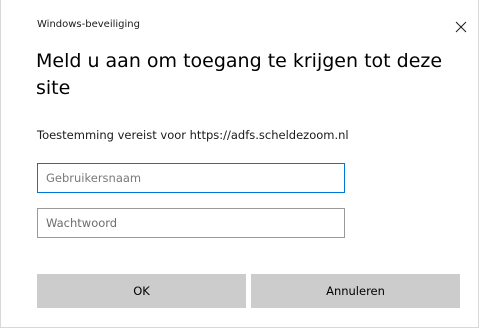 This screenshot has height=328, width=479. I want to click on cancel-button-label: Annuleren, so click(355, 291).